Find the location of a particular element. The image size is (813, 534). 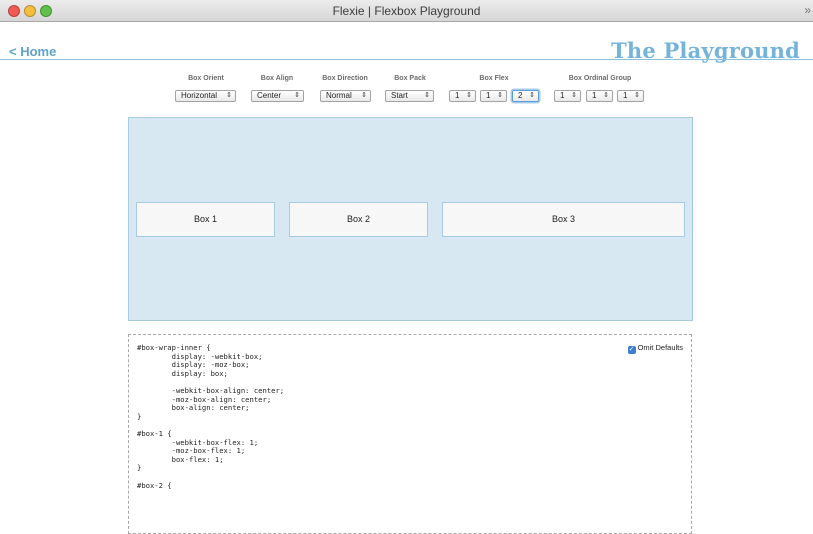

box-1-flex-select: 1 ⇕ is located at coordinates (462, 96).